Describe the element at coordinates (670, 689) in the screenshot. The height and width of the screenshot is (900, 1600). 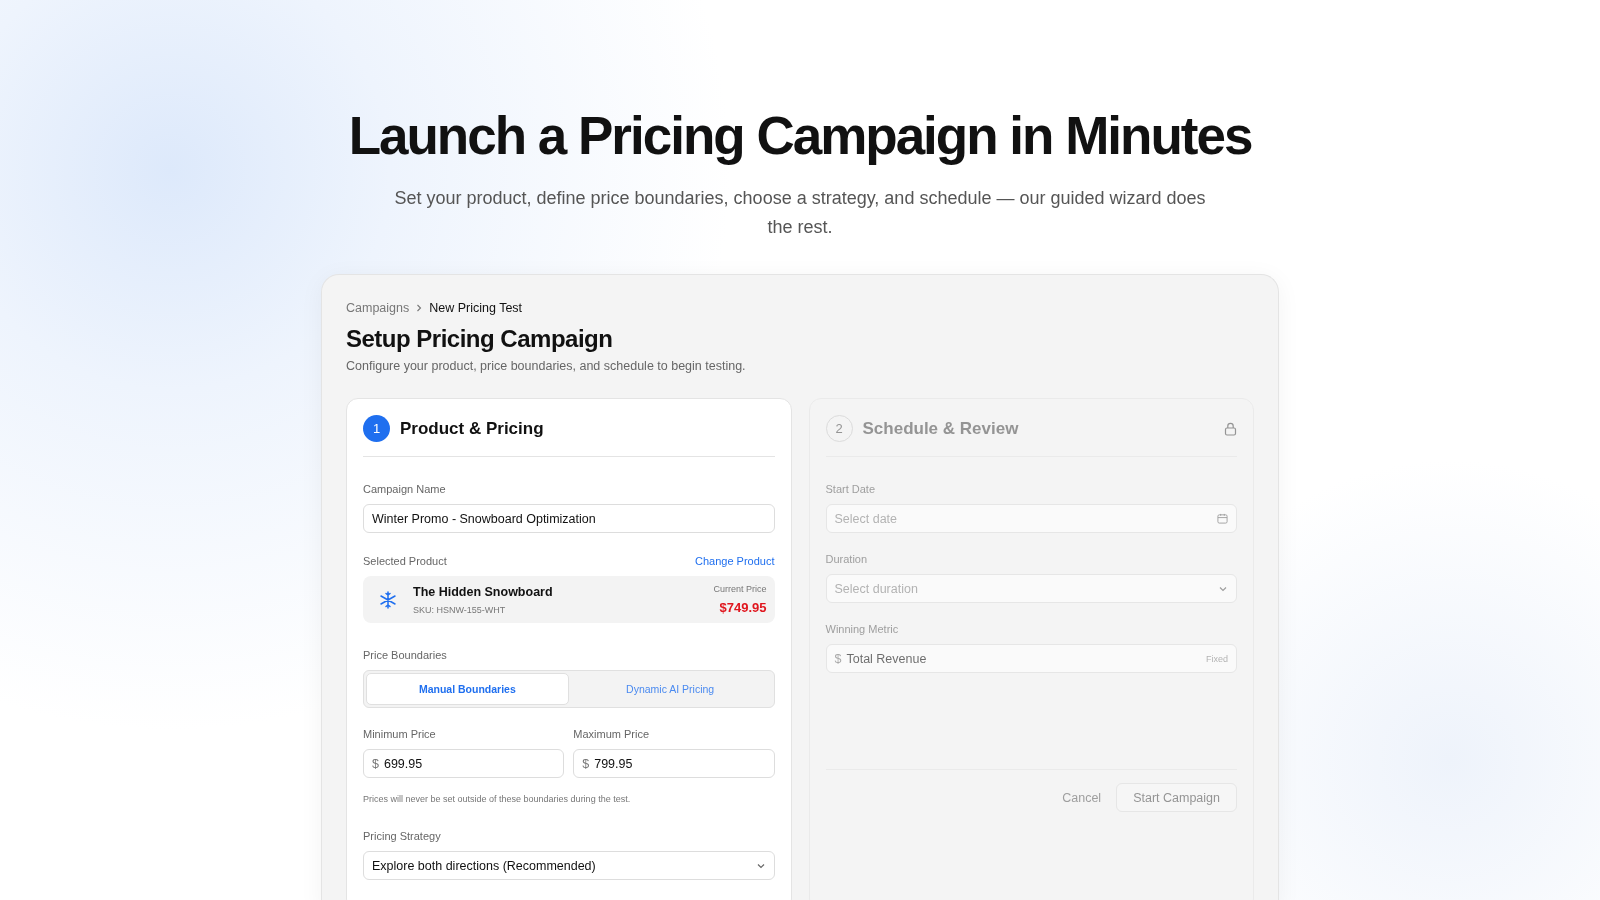
I see `segment-tab: Dynamic AI Pricing` at that location.